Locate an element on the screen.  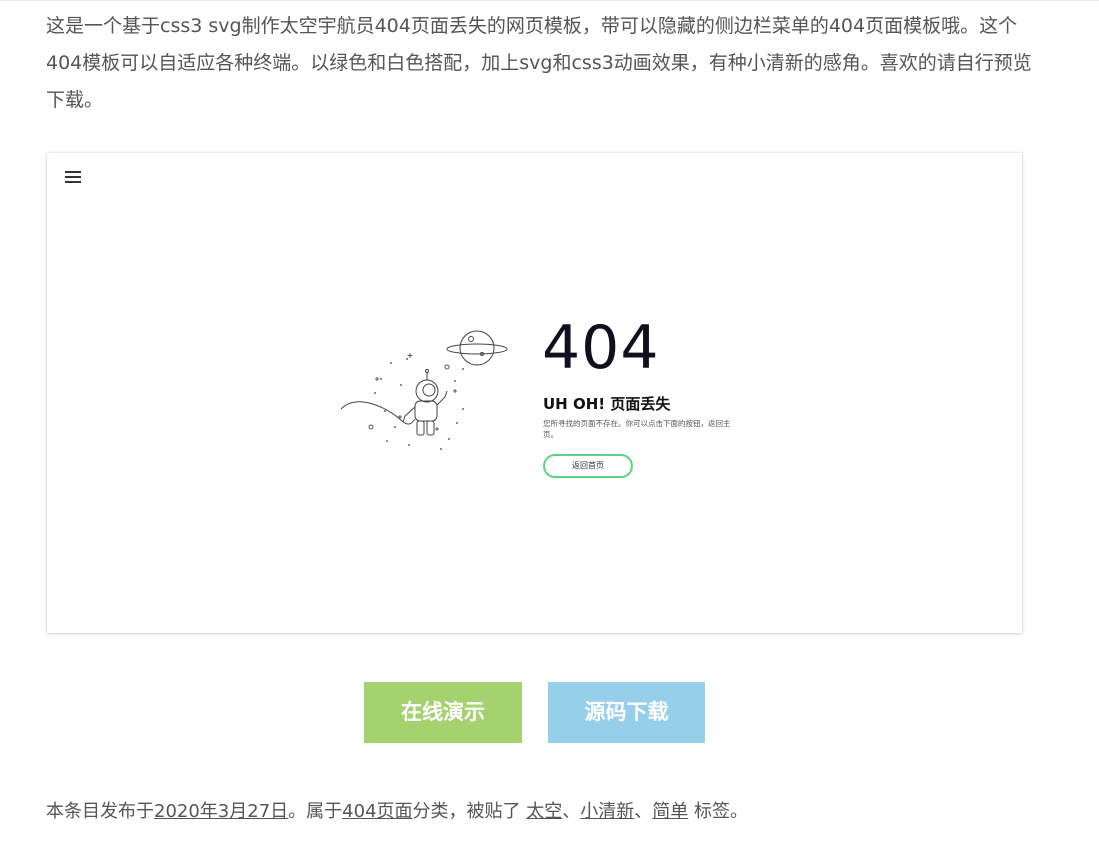
post-date-link: 2020年3月27日 is located at coordinates (221, 811).